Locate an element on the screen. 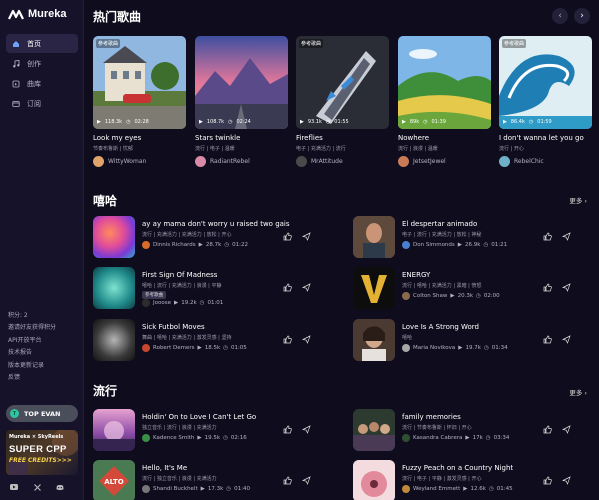  sidebar-item-create: 创作 is located at coordinates (42, 63).